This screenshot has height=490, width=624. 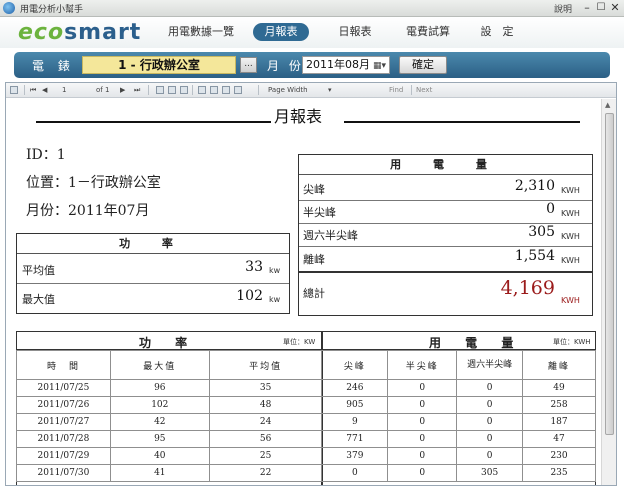 What do you see at coordinates (238, 90) in the screenshot?
I see `export-icon` at bounding box center [238, 90].